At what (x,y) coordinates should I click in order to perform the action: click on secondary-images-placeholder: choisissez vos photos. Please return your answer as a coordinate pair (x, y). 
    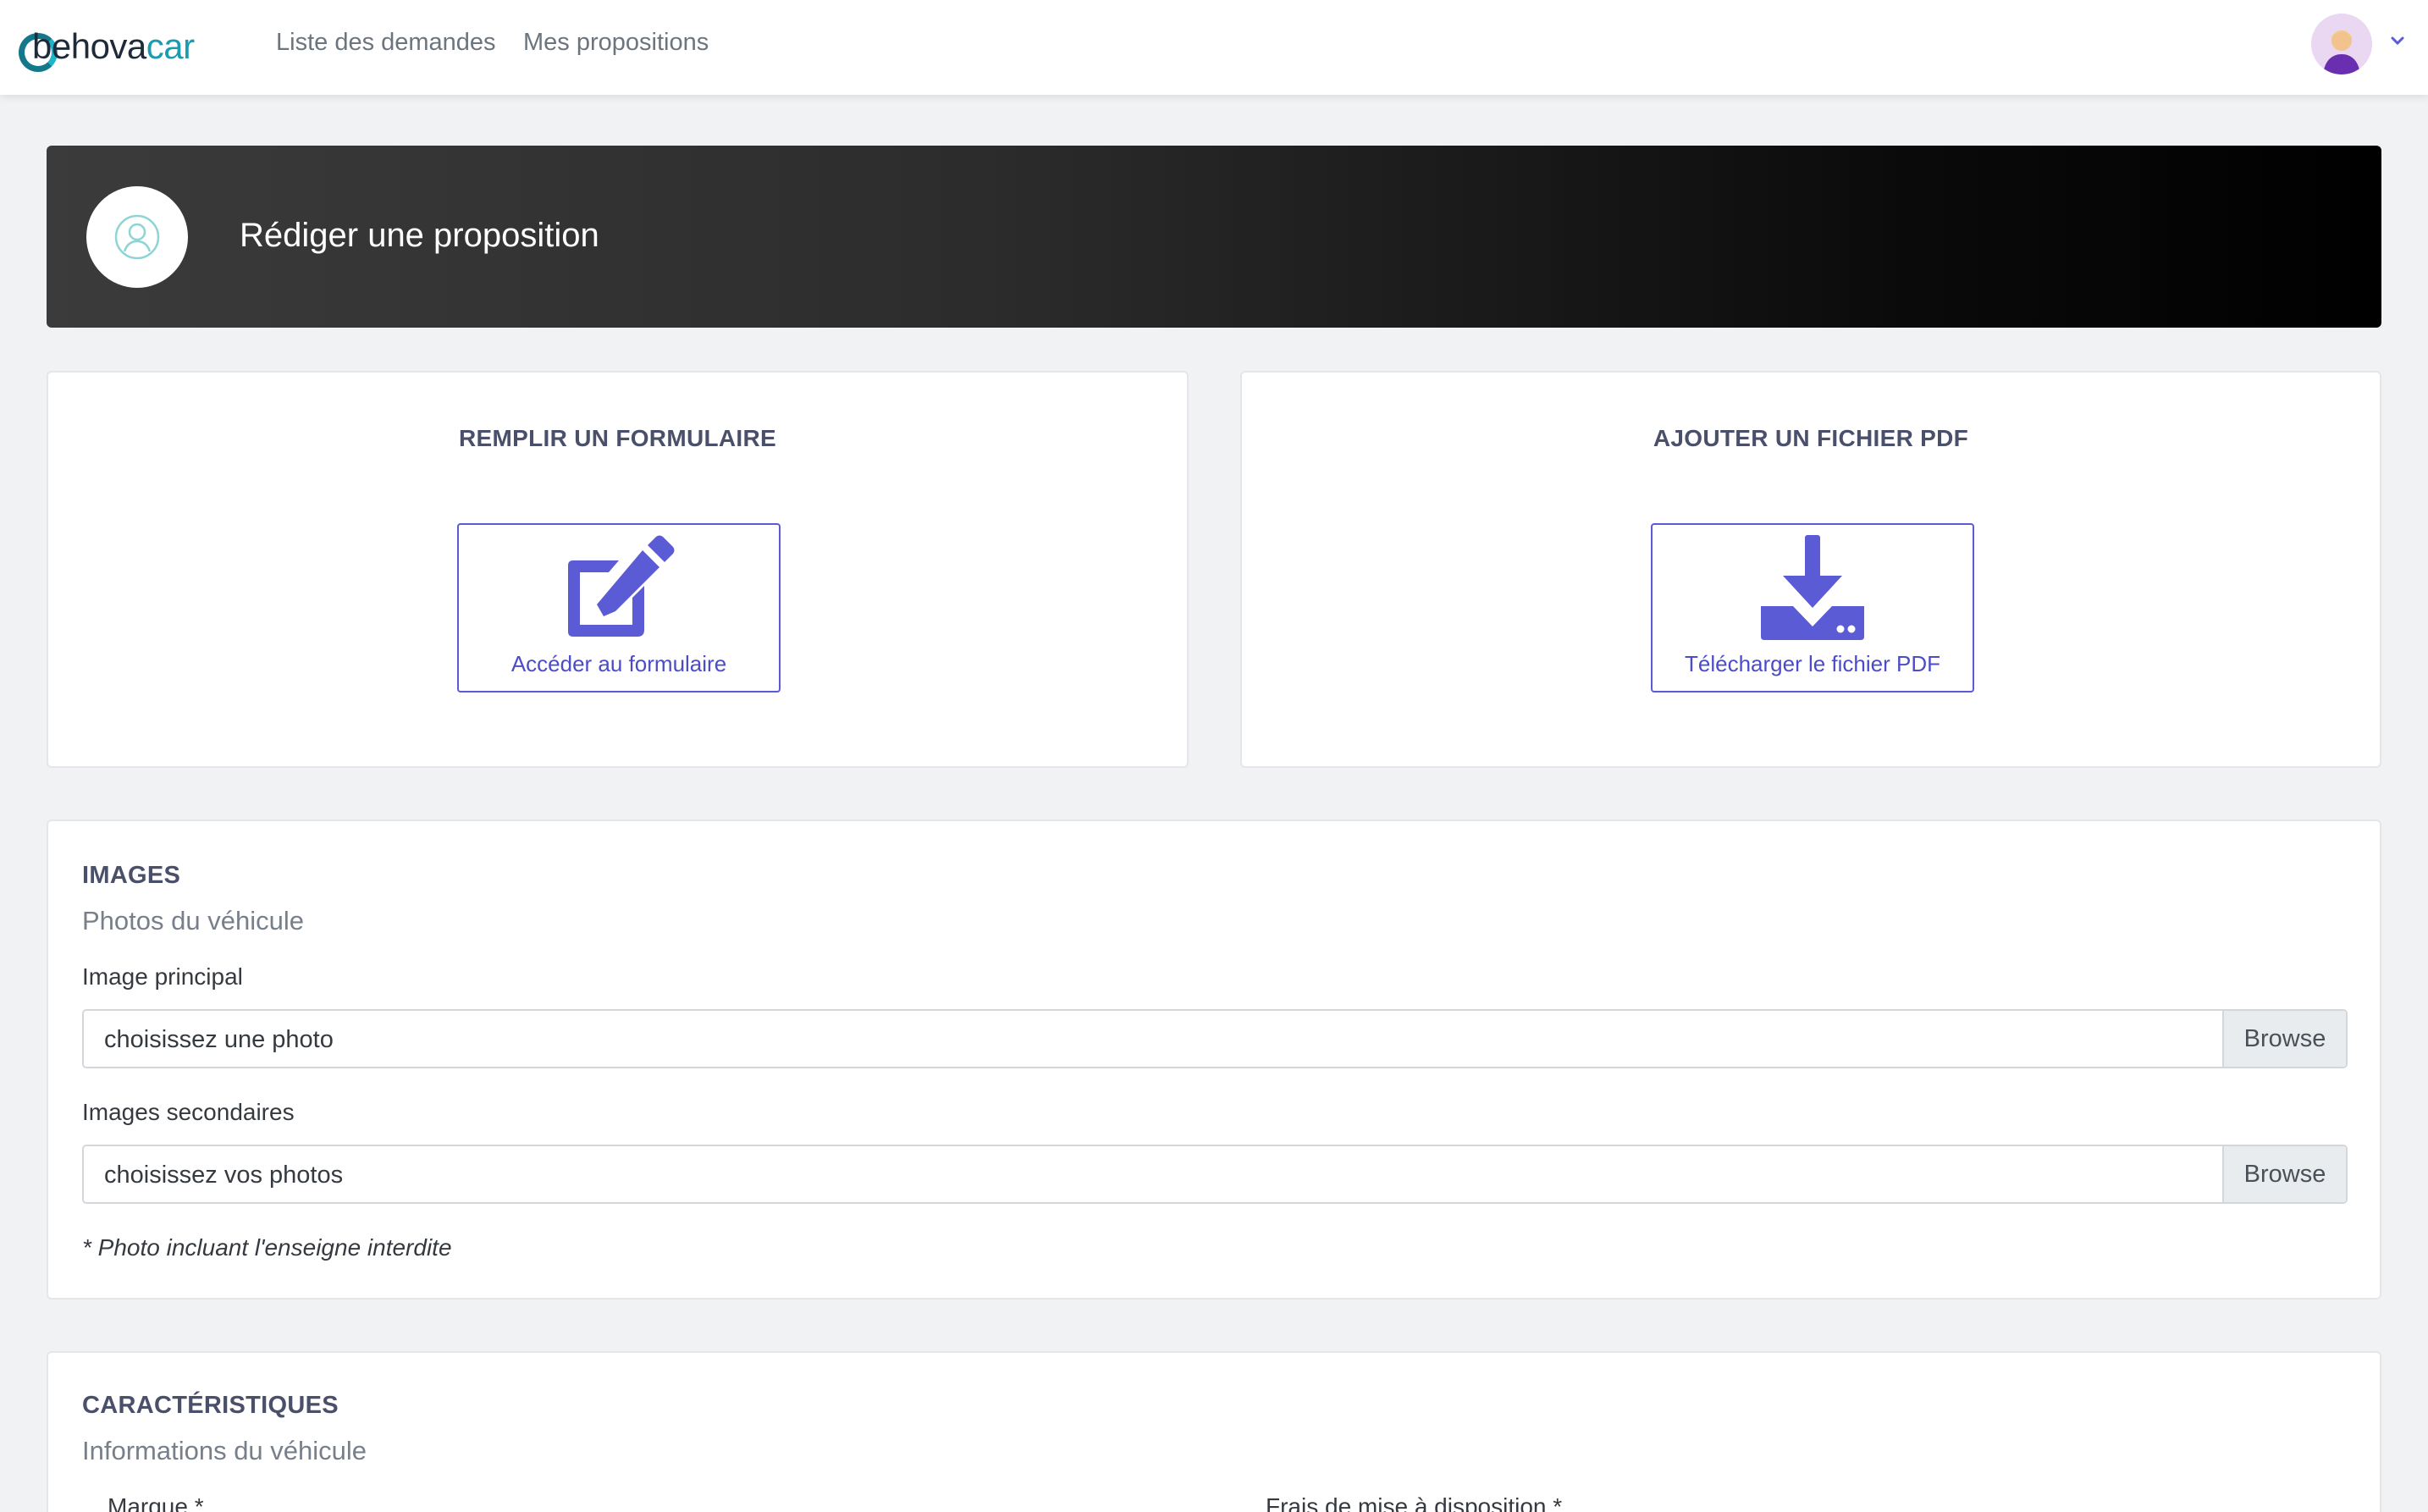
    Looking at the image, I should click on (224, 1175).